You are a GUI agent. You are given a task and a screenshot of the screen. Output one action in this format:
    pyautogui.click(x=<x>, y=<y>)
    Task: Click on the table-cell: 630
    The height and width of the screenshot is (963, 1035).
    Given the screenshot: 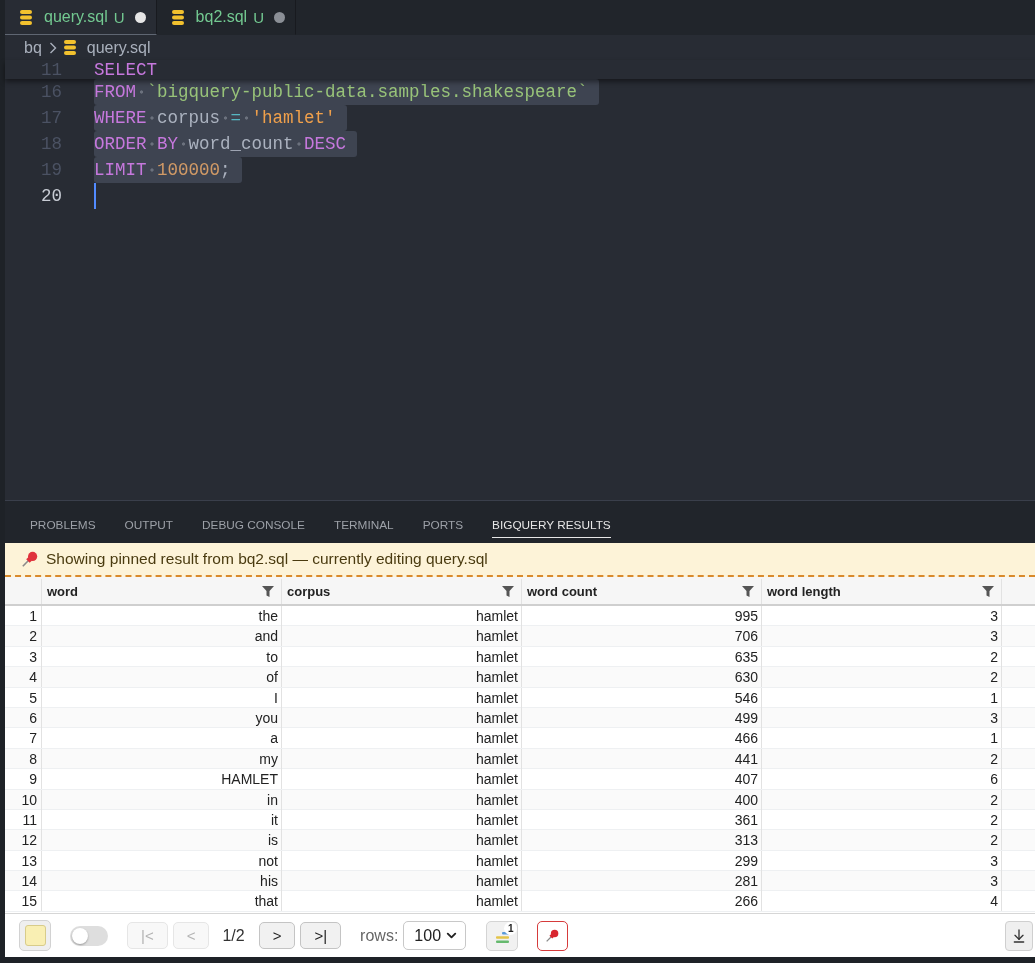 What is the action you would take?
    pyautogui.click(x=642, y=677)
    